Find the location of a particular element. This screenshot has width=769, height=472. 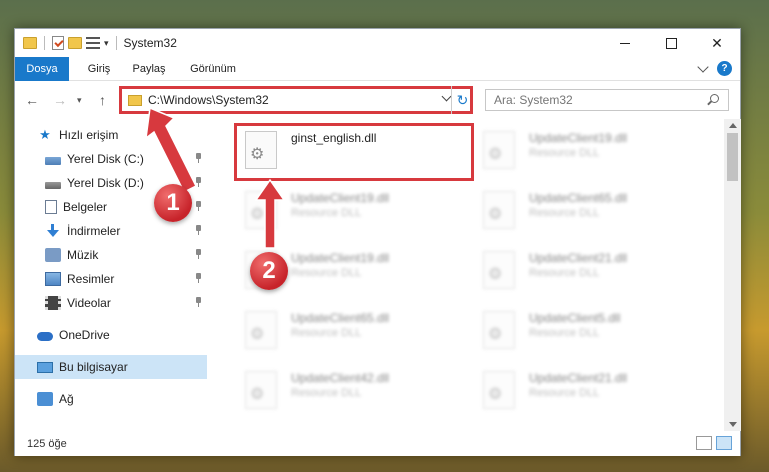

sidebar-item-label: Bu bilgisayar is located at coordinates (93, 367).